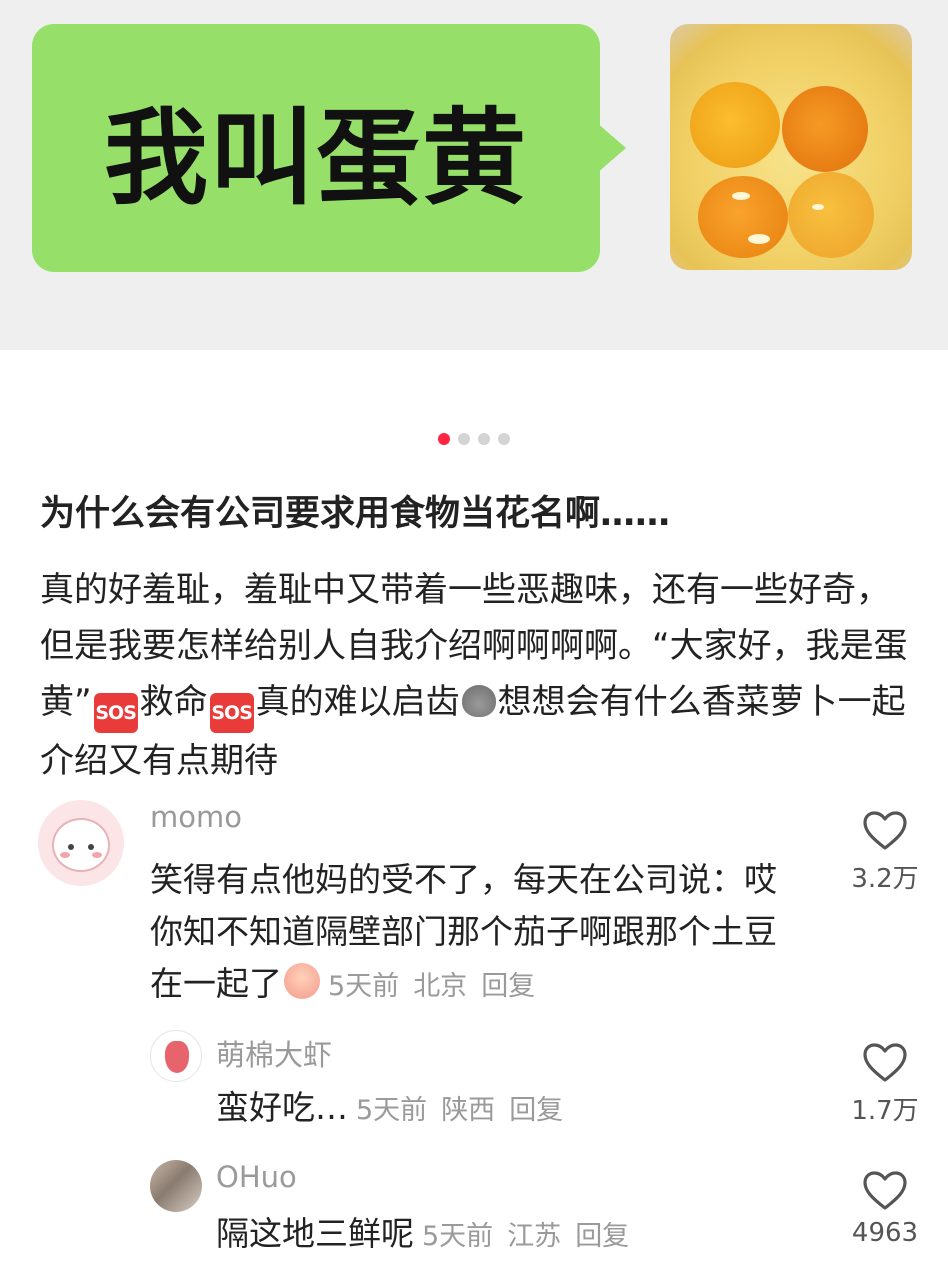  I want to click on comment-text: 蛮好吃… 5天前 陕西 回复, so click(516, 1109).